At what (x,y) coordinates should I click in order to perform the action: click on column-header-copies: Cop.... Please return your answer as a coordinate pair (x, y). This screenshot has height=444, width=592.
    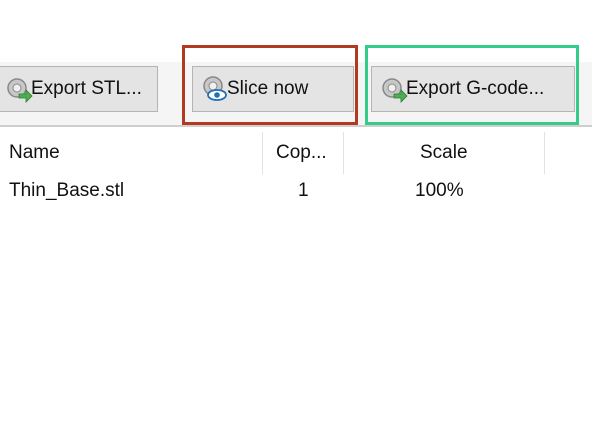
    Looking at the image, I should click on (301, 153).